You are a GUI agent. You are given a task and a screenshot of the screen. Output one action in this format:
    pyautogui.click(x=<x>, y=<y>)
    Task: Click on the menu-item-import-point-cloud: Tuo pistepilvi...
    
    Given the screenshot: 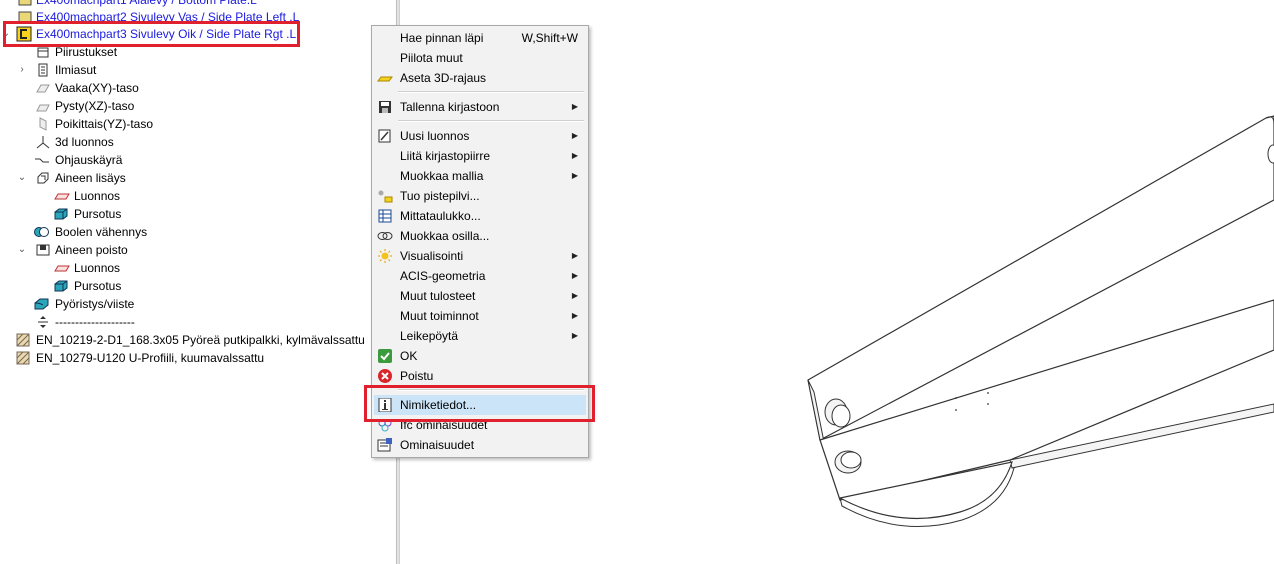 What is the action you would take?
    pyautogui.click(x=480, y=196)
    